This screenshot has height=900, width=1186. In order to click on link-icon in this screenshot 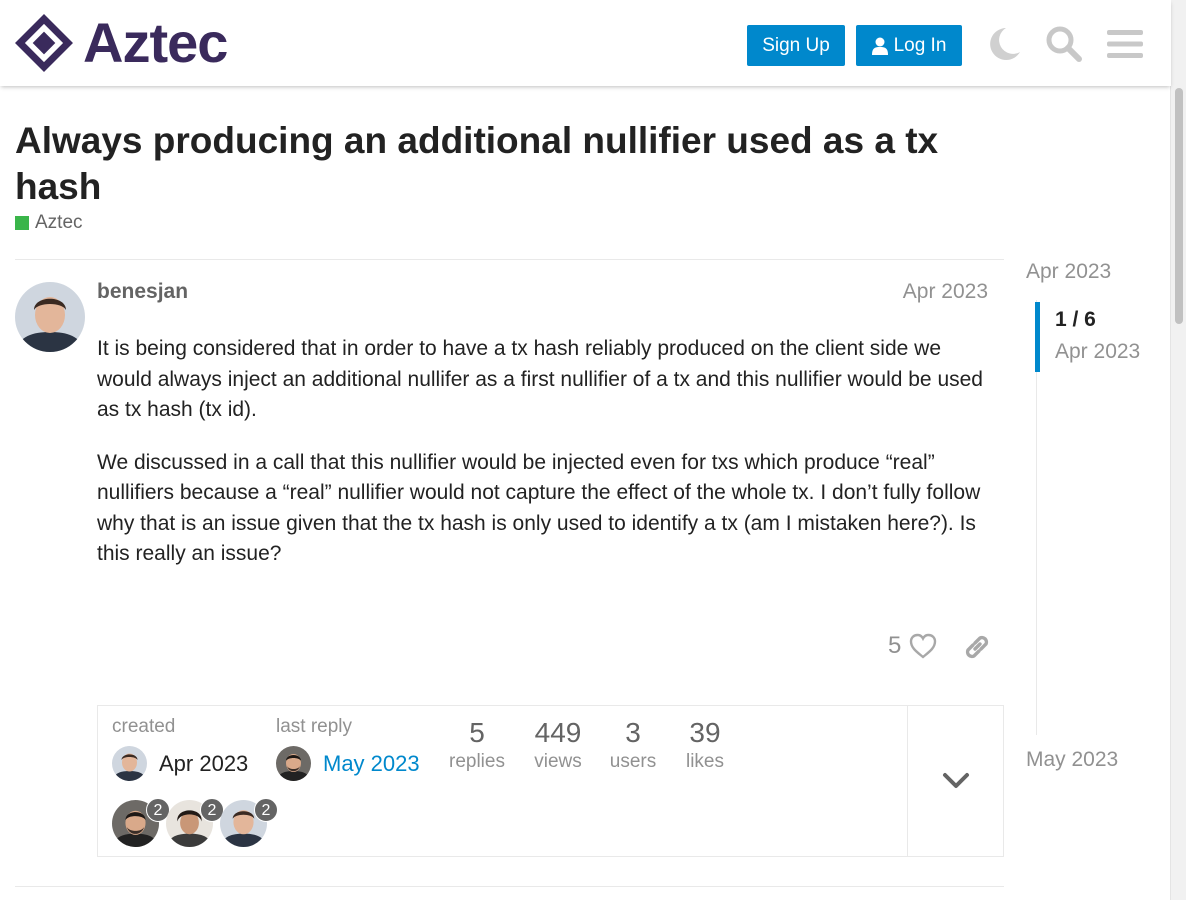, I will do `click(977, 647)`.